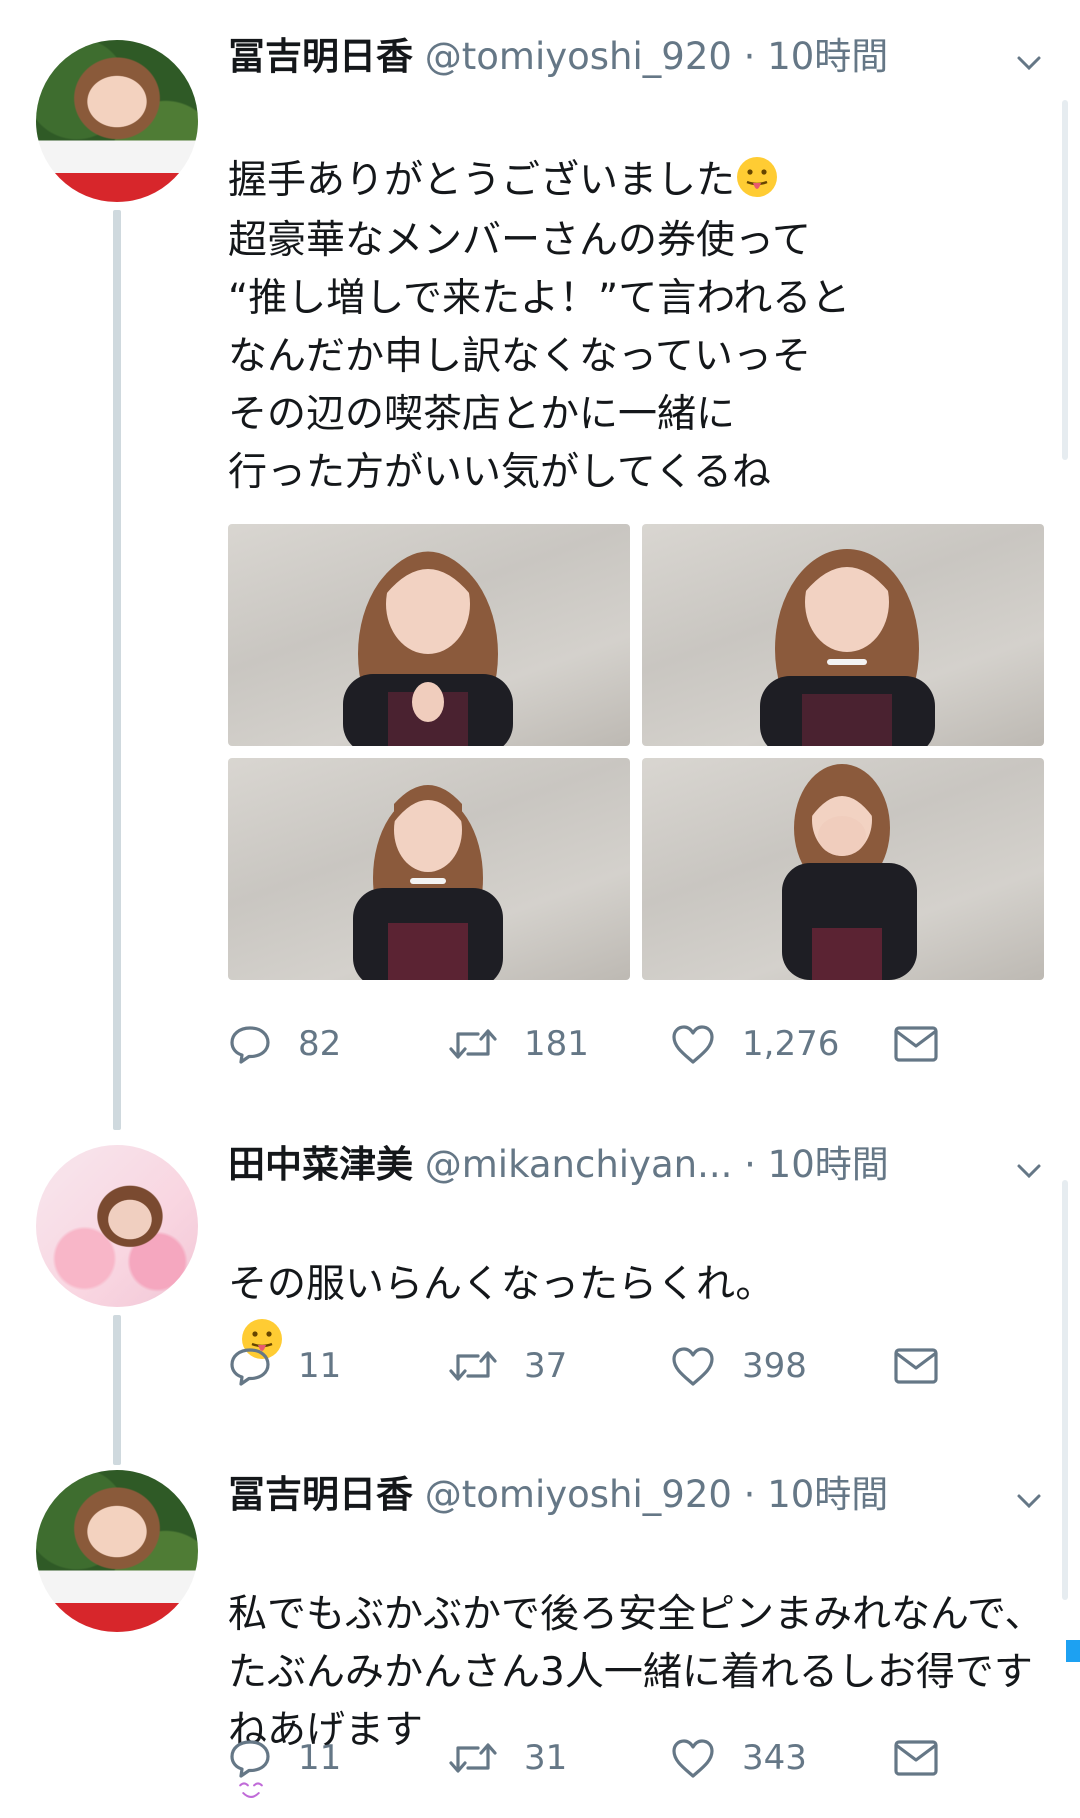  What do you see at coordinates (791, 1044) in the screenshot?
I see `like-count: 1,276` at bounding box center [791, 1044].